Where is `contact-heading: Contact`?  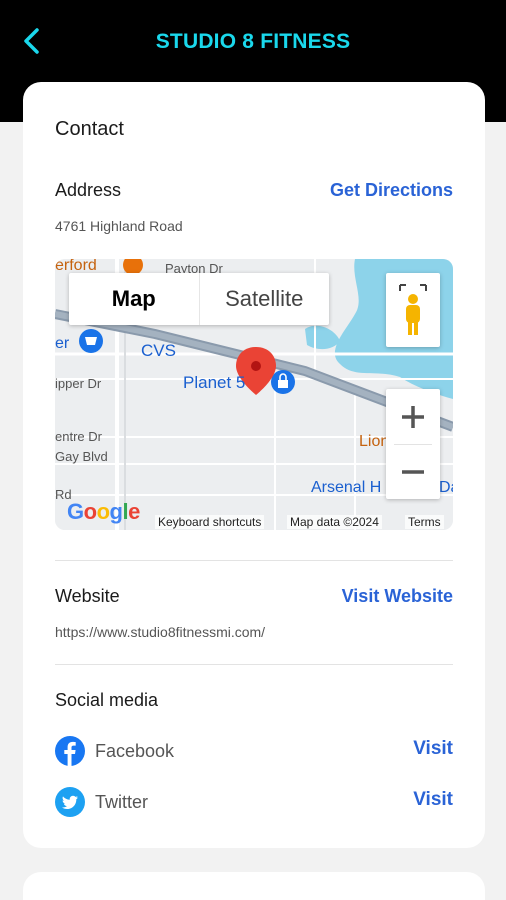 contact-heading: Contact is located at coordinates (89, 129).